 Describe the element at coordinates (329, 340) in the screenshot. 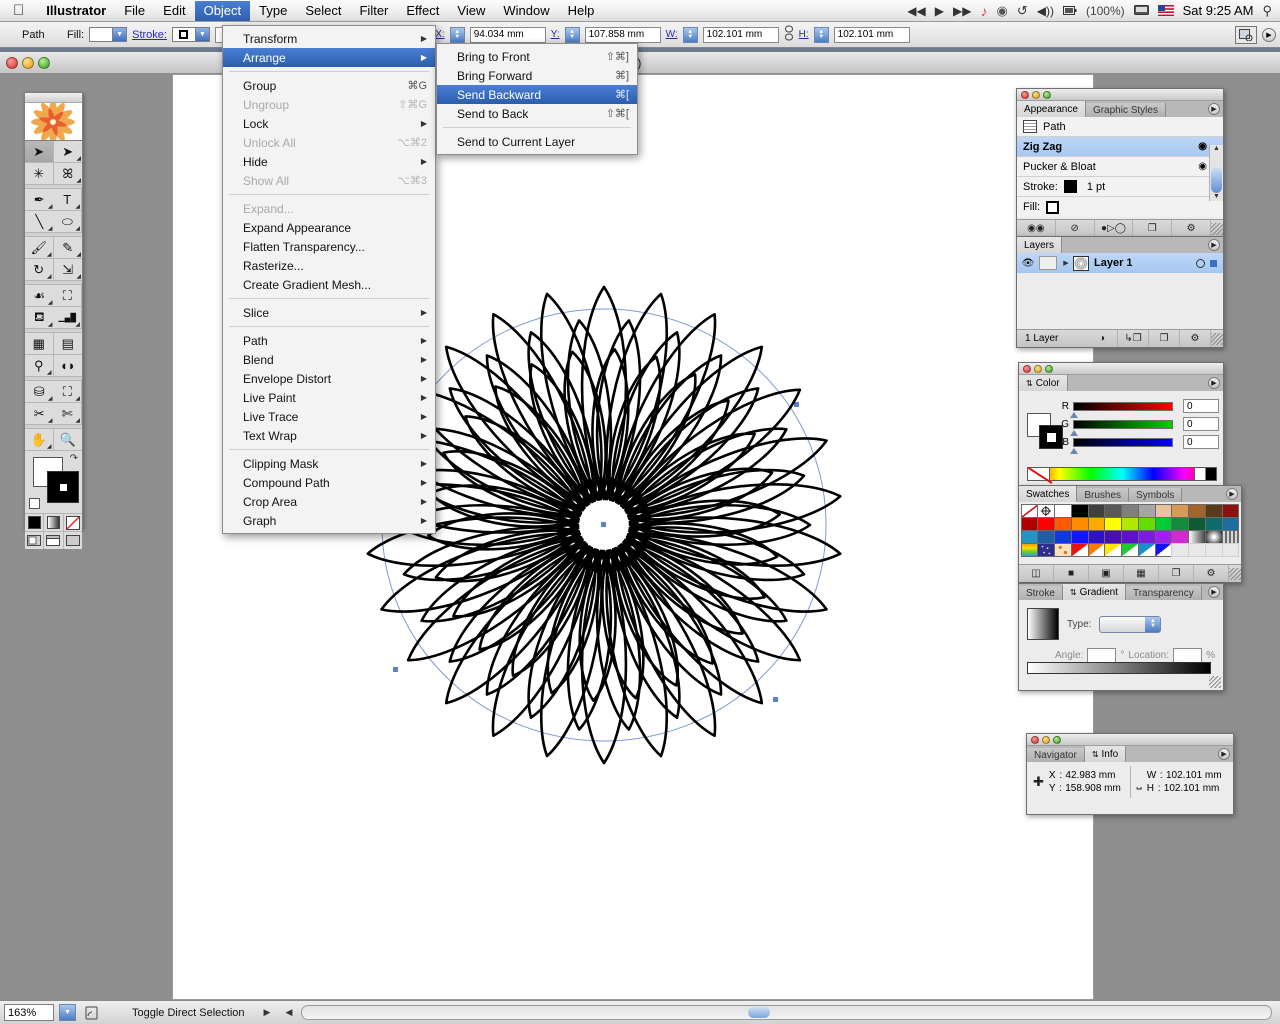

I see `object-menu-item-path: Path ▶` at that location.